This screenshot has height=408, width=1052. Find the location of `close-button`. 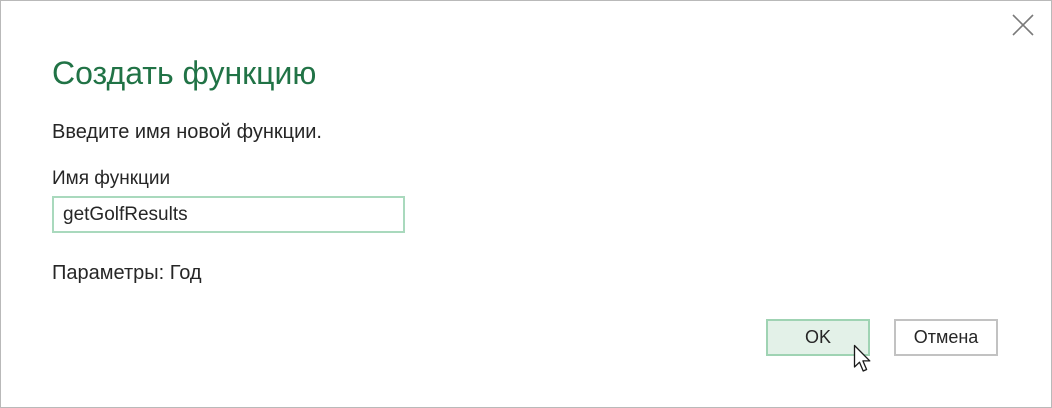

close-button is located at coordinates (1023, 25).